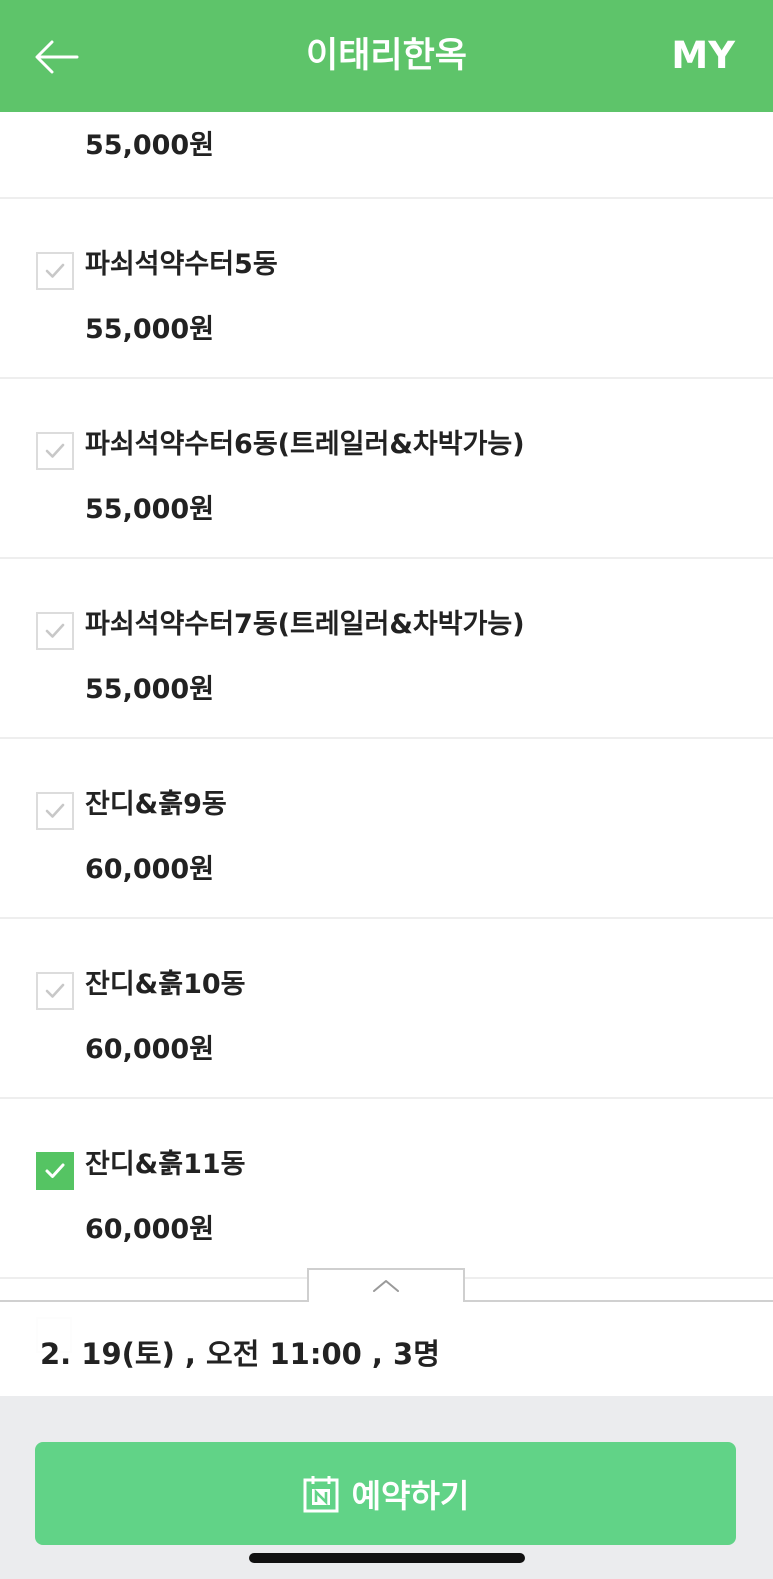 The image size is (773, 1579). What do you see at coordinates (386, 289) in the screenshot?
I see `room-item: 파쇠석약수터5동 55,000원` at bounding box center [386, 289].